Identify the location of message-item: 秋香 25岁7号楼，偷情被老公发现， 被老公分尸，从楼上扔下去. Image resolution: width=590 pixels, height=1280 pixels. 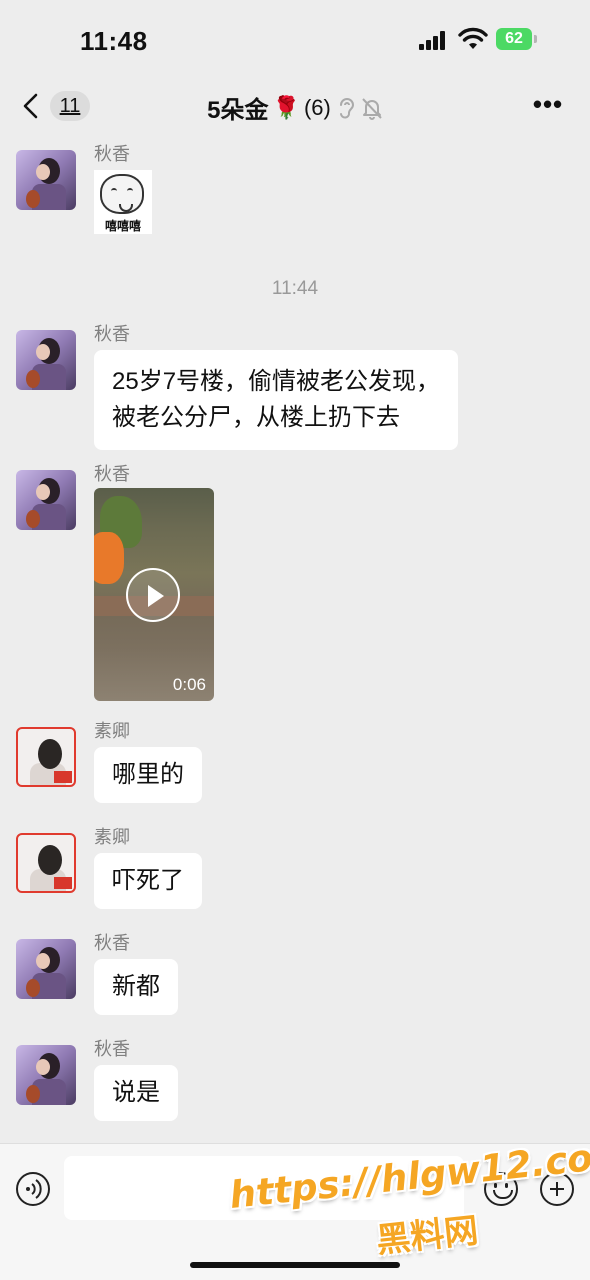
(296, 387).